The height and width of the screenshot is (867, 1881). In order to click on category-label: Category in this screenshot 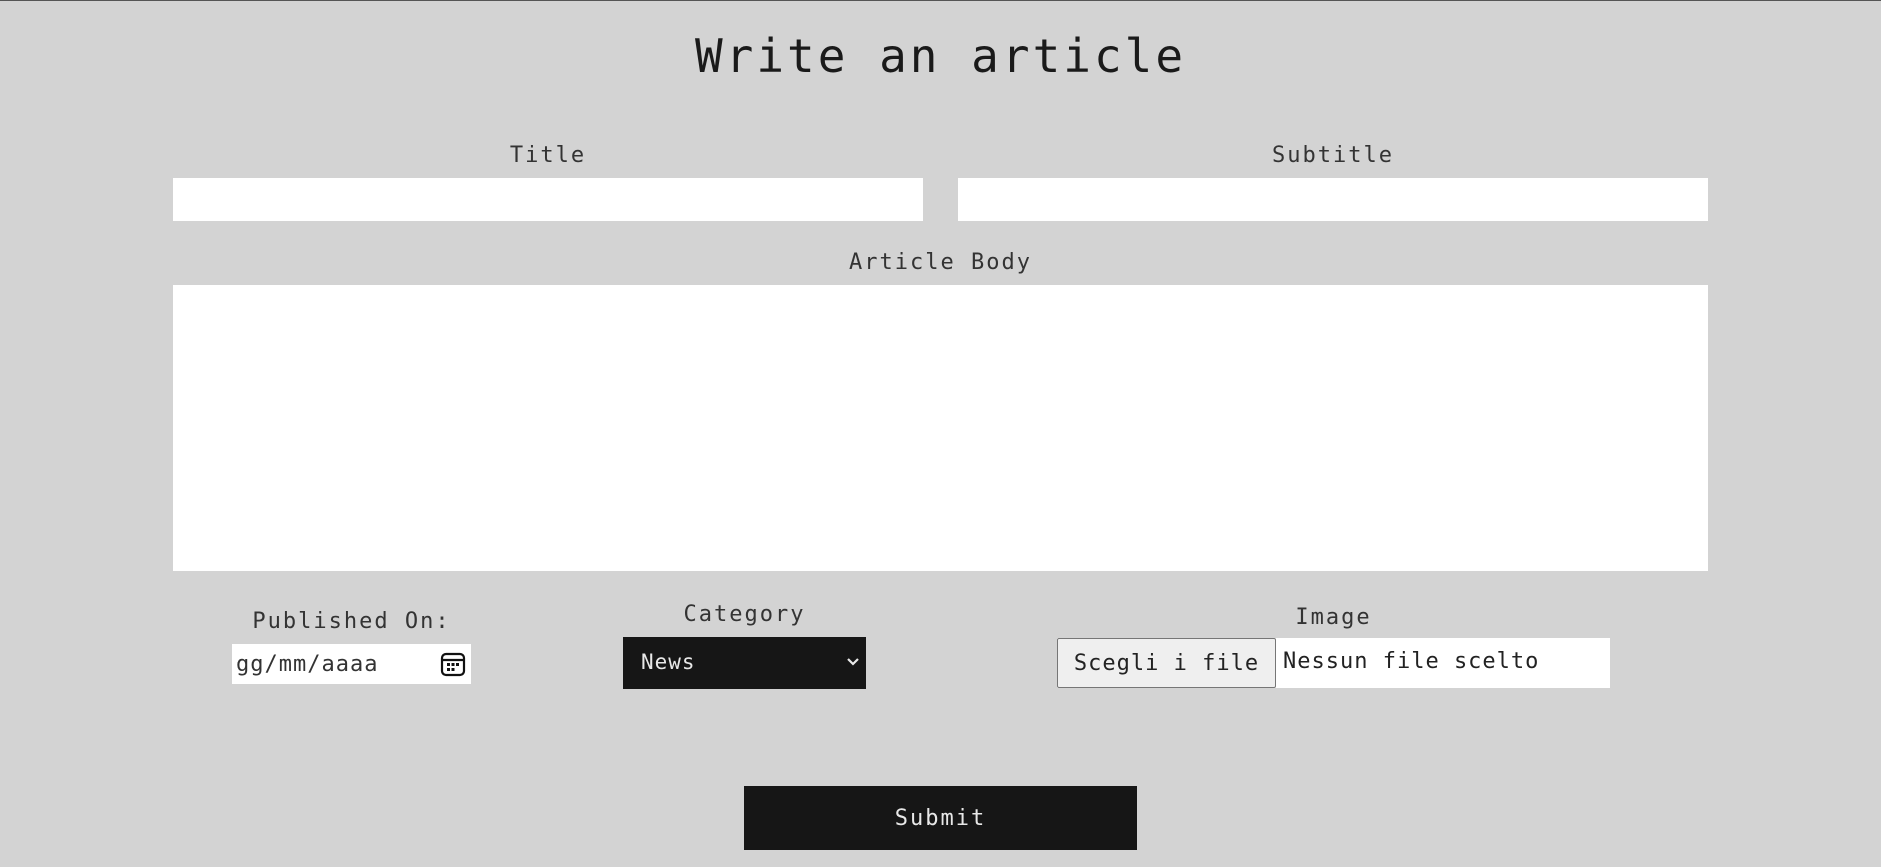, I will do `click(744, 614)`.